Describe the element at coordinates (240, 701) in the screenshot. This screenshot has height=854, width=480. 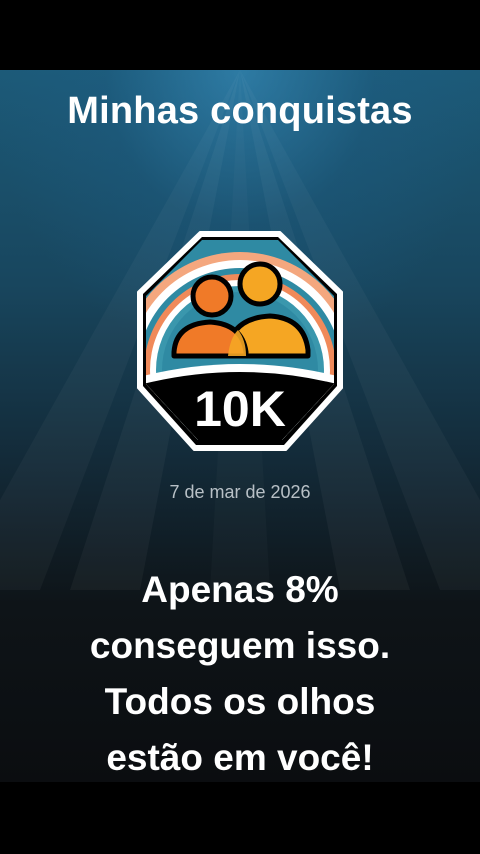
I see `message-line: Todos os olhos` at that location.